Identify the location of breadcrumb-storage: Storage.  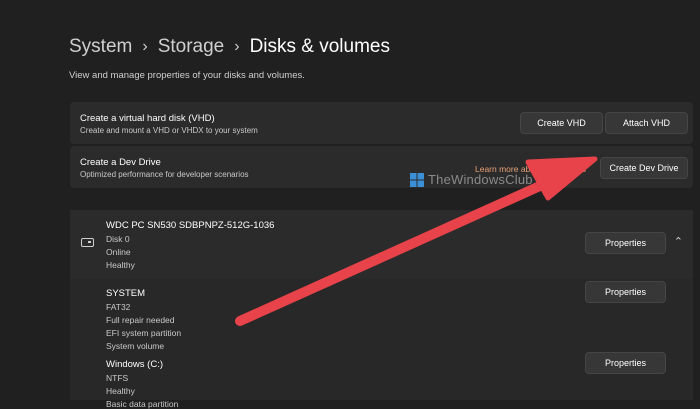
(191, 47).